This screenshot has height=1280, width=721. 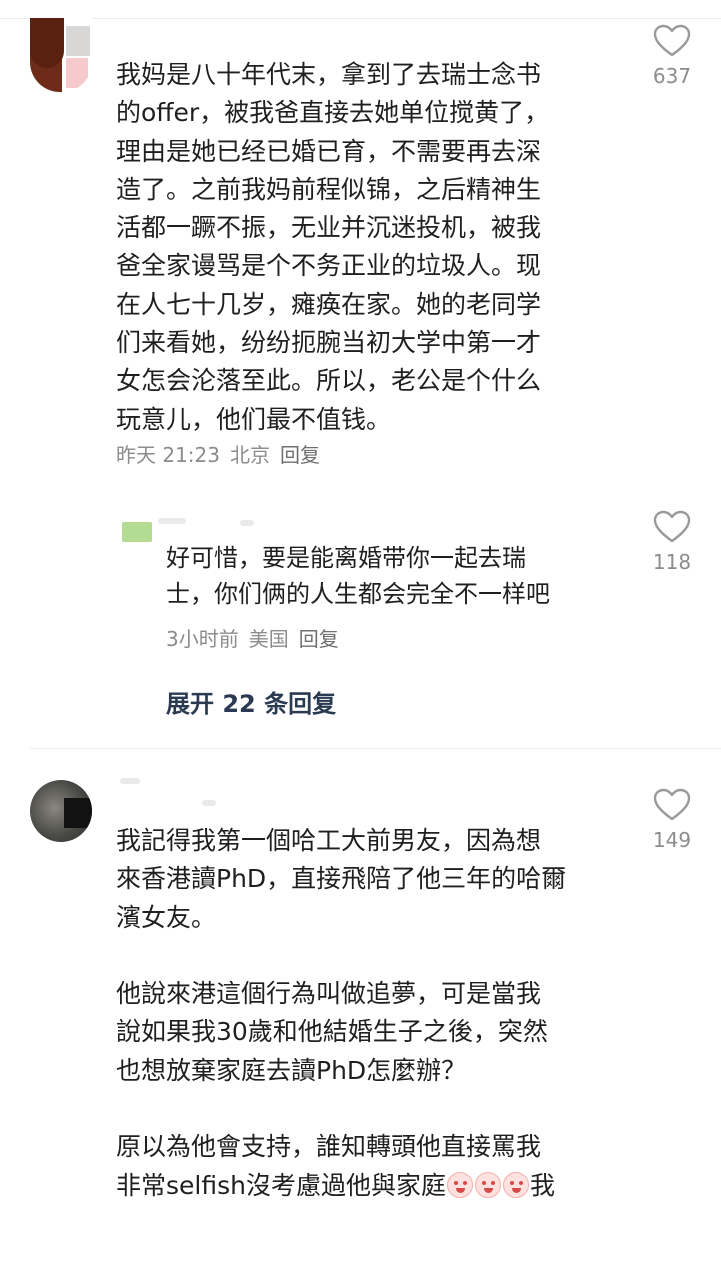 I want to click on reply-like-button: 118, so click(x=672, y=542).